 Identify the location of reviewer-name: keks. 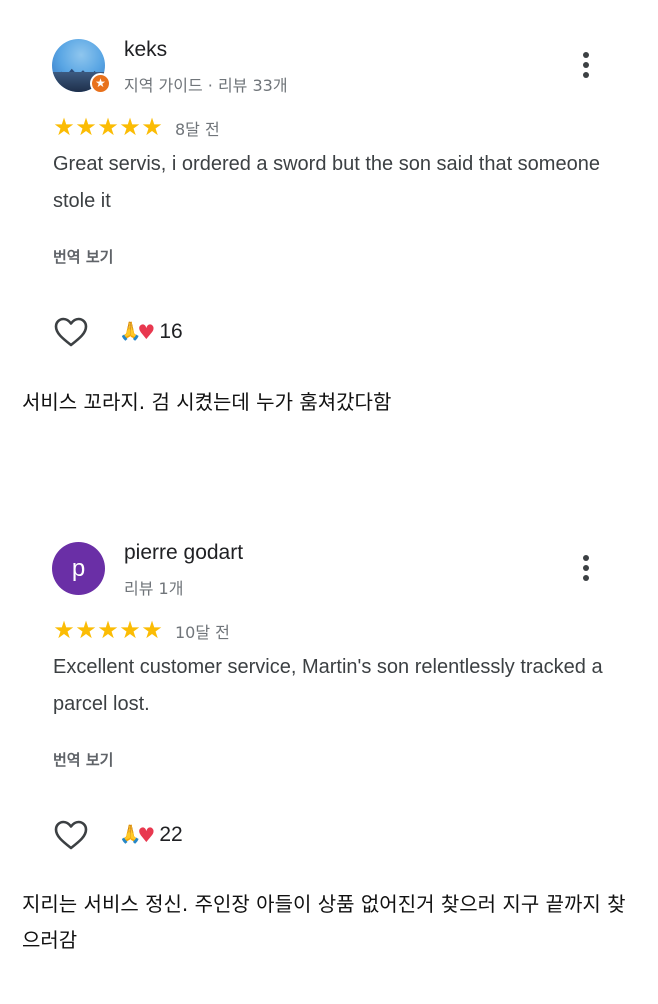
(145, 50).